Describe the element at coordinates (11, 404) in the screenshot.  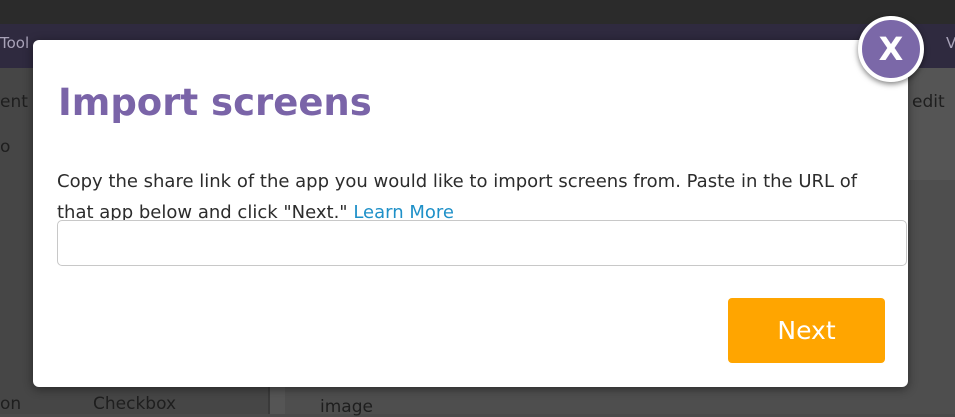
I see `background-list-item: on` at that location.